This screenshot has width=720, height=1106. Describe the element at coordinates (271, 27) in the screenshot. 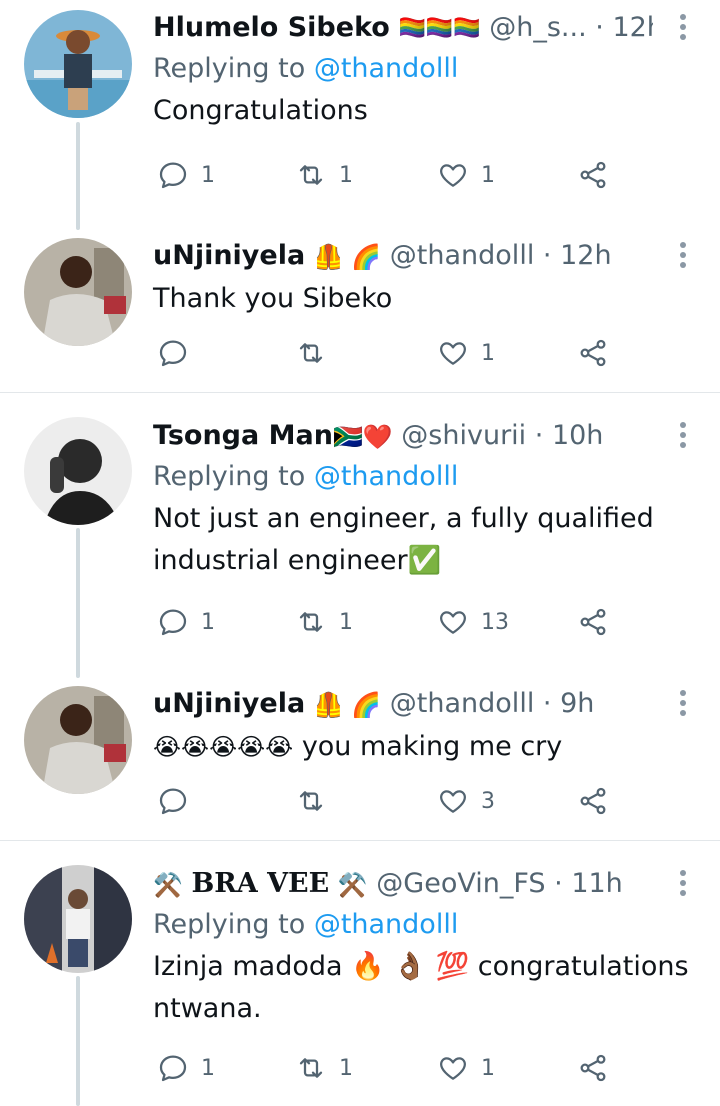

I see `display-name: Hlumelo Sibeko` at that location.